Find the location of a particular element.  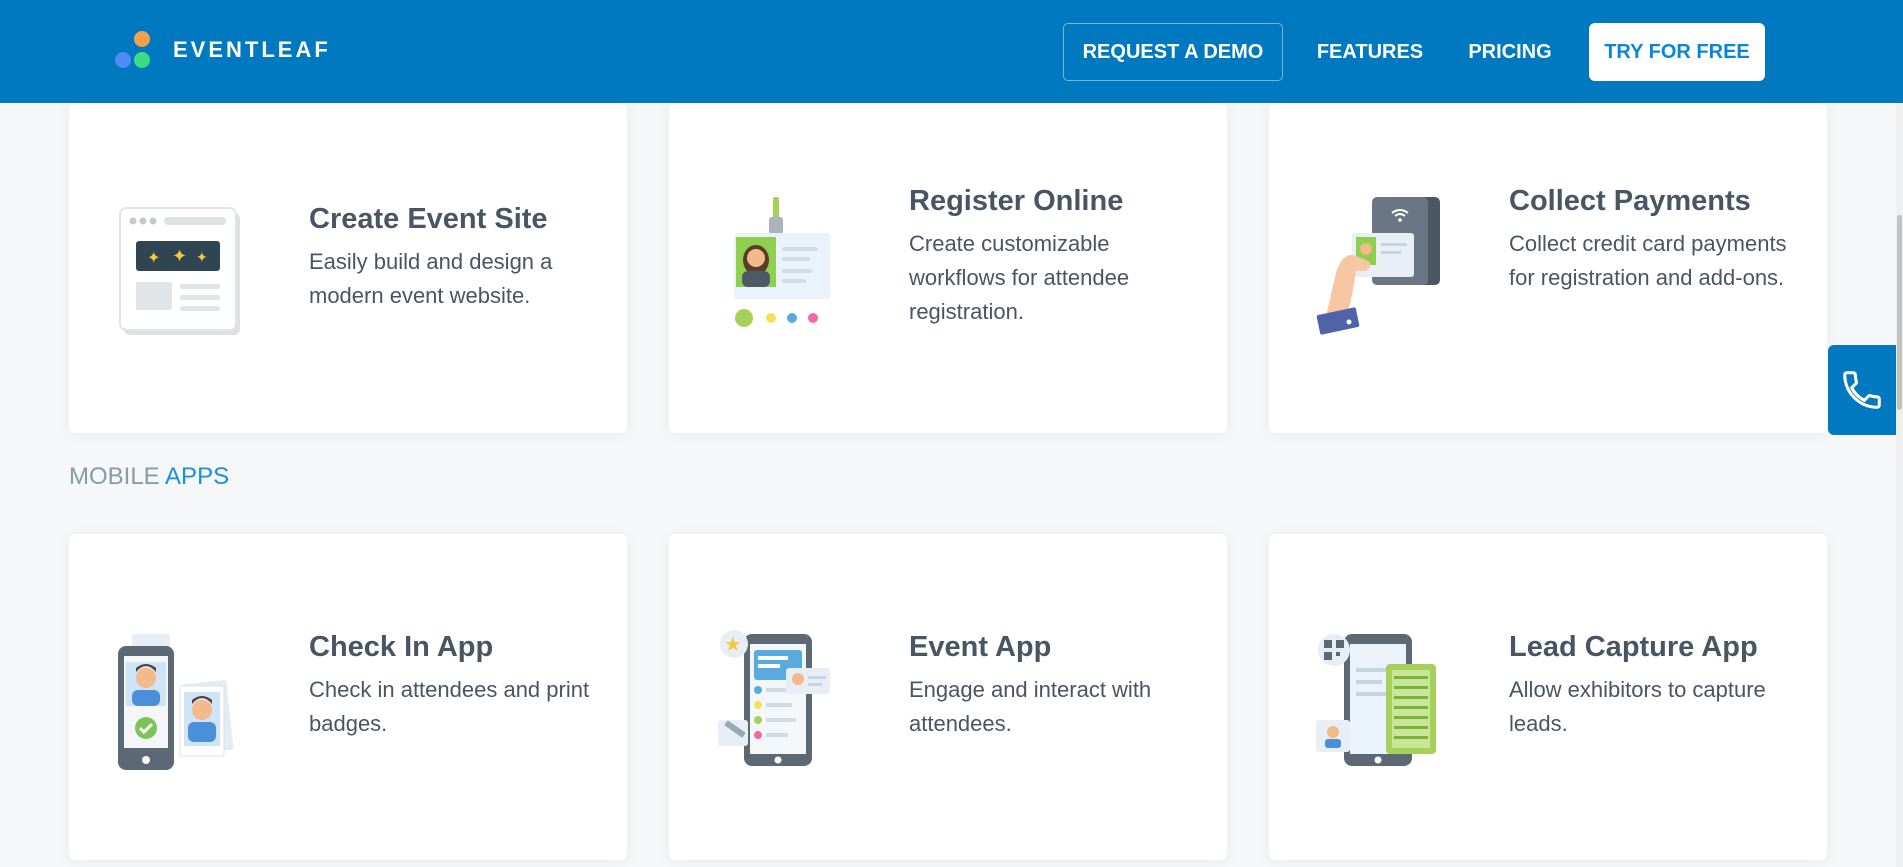

card-title: Lead Capture App is located at coordinates (1633, 647).